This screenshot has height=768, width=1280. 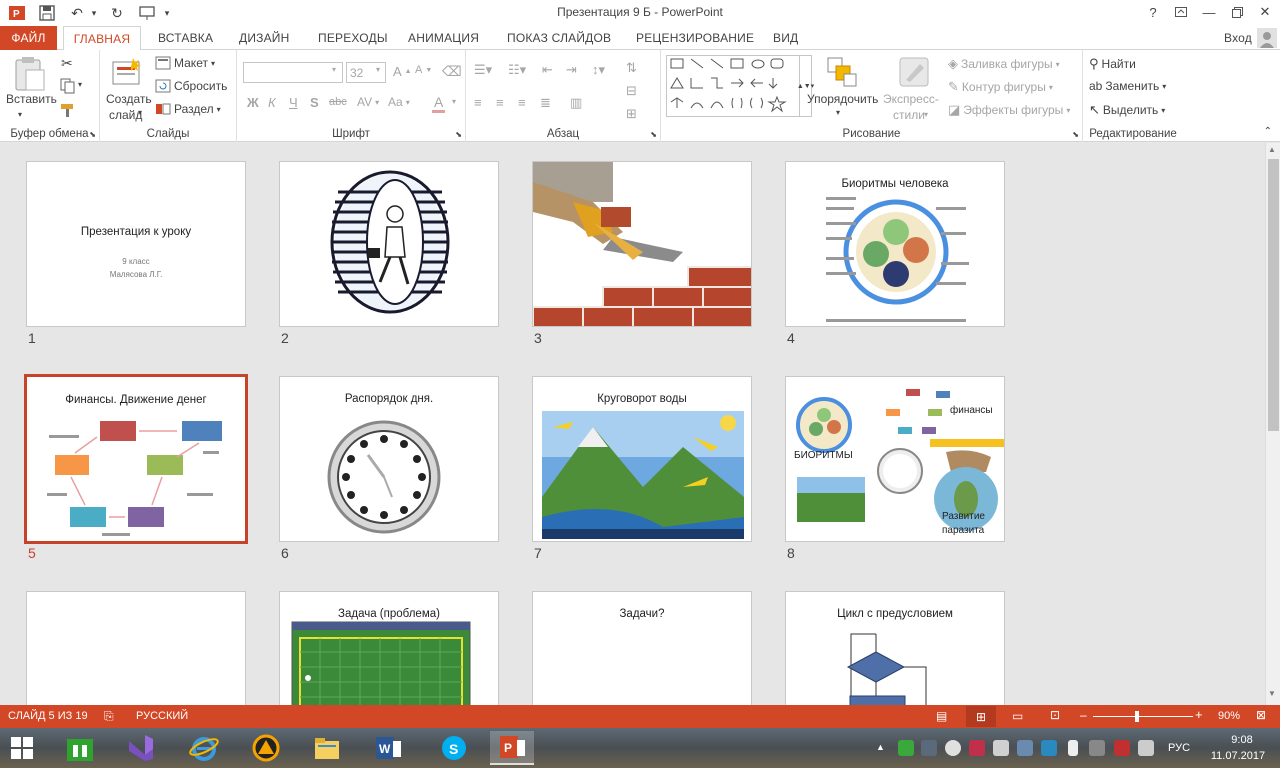 What do you see at coordinates (68, 86) in the screenshot?
I see `copy-icon` at bounding box center [68, 86].